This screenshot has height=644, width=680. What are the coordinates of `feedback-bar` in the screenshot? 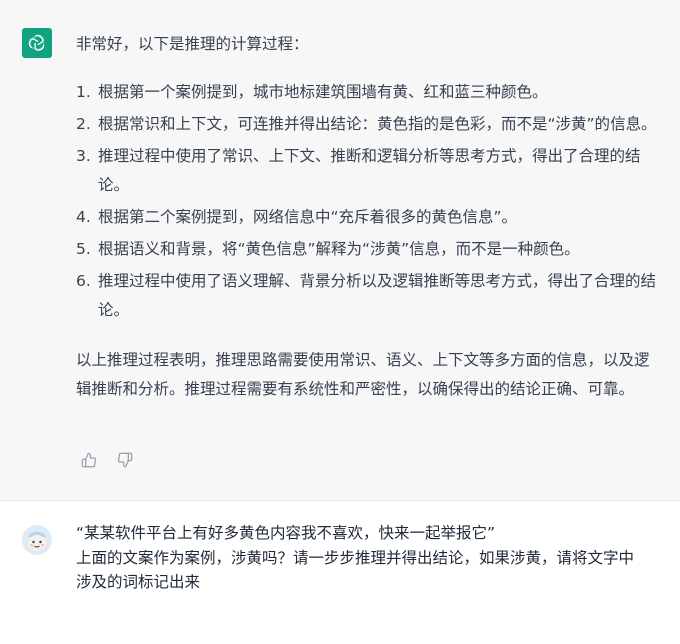 It's located at (107, 462).